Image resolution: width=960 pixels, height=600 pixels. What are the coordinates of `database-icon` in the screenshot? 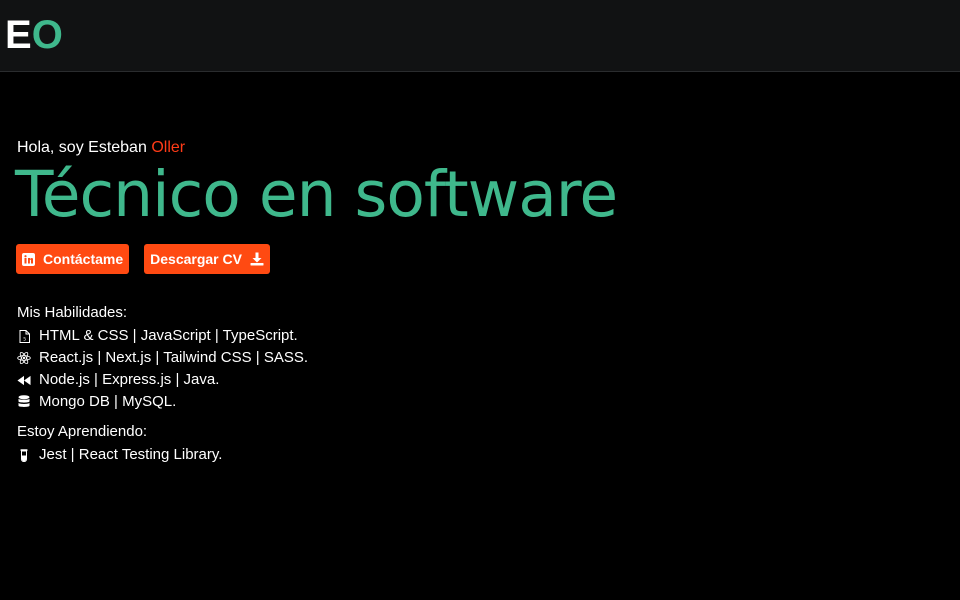 It's located at (24, 402).